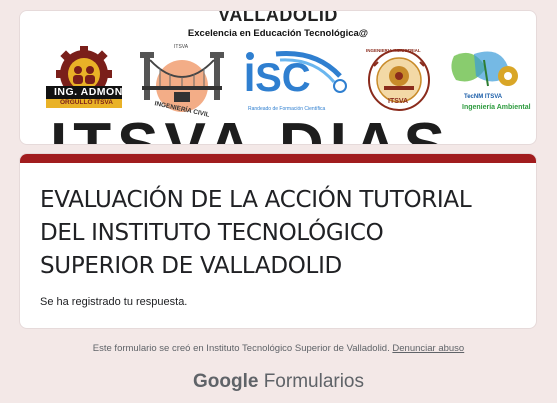 This screenshot has height=403, width=557. What do you see at coordinates (278, 17) in the screenshot?
I see `banner-title: VALLADOLID` at bounding box center [278, 17].